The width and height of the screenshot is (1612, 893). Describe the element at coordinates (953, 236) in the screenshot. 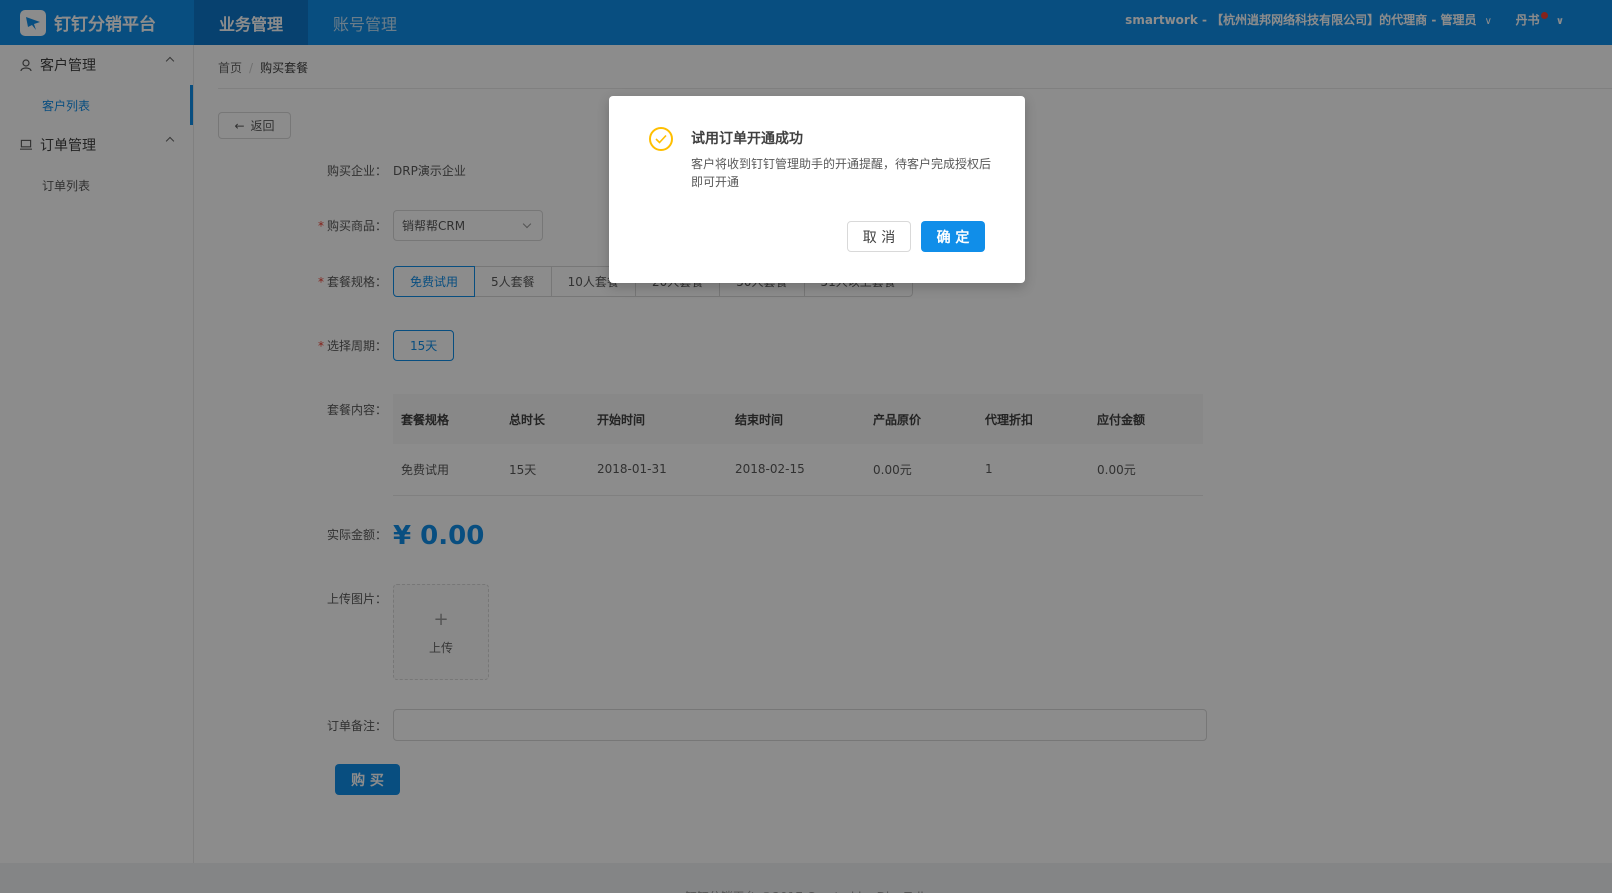

I see `confirm-button: 确 定` at that location.